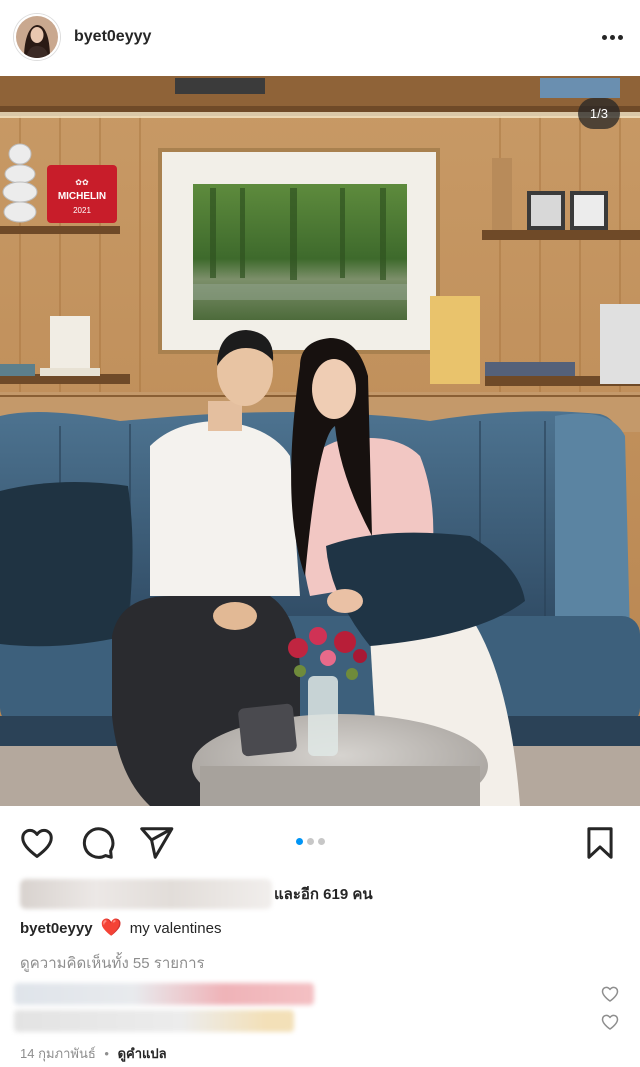 This screenshot has height=1067, width=640. Describe the element at coordinates (600, 843) in the screenshot. I see `bookmark-icon` at that location.